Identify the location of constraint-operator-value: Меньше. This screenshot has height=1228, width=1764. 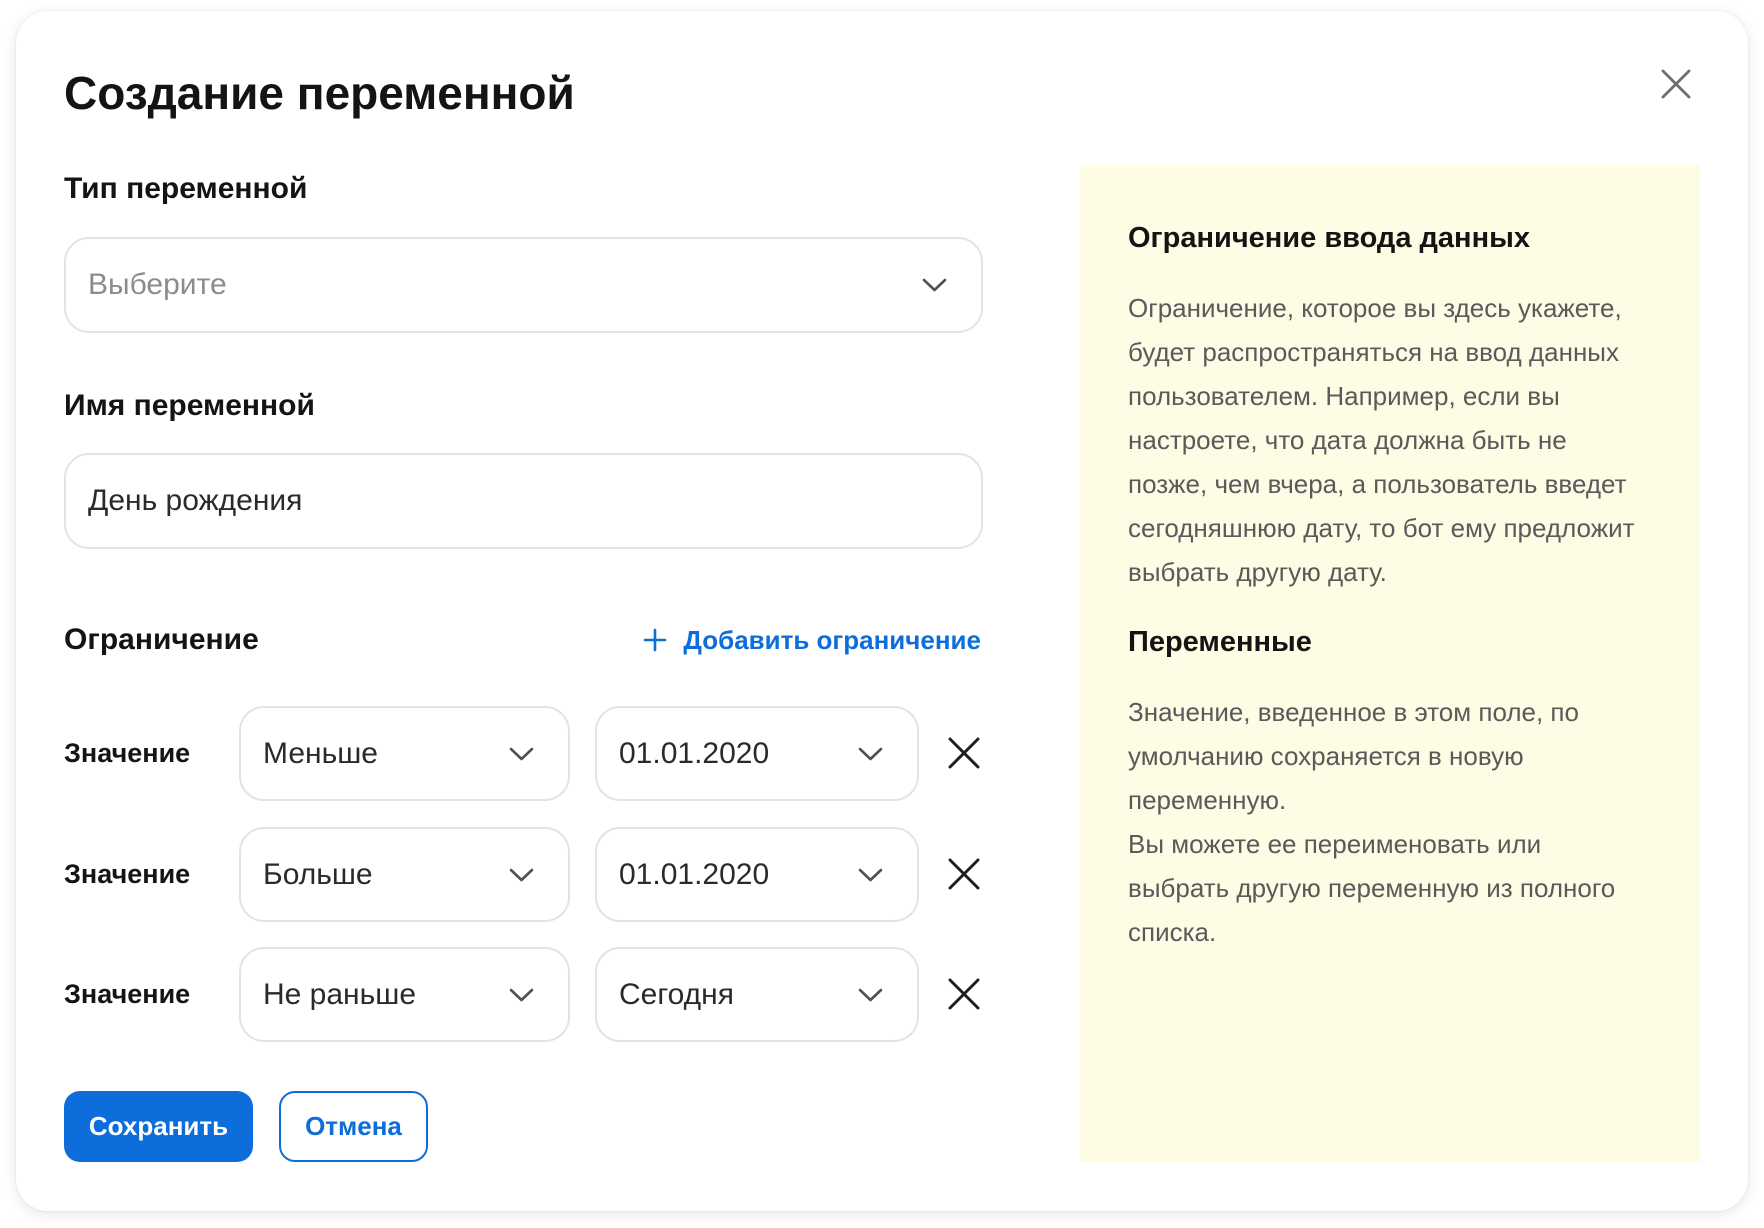
(386, 754).